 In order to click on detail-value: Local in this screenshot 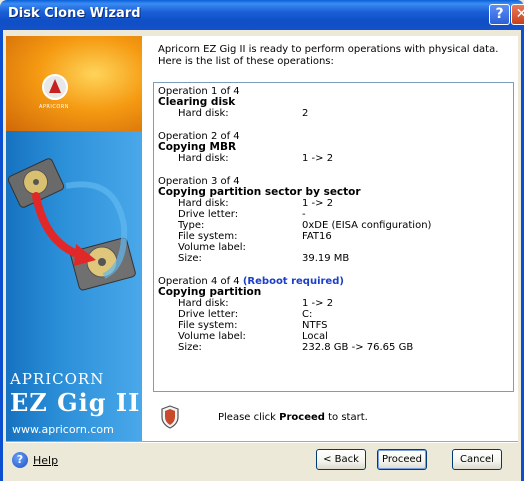, I will do `click(315, 336)`.